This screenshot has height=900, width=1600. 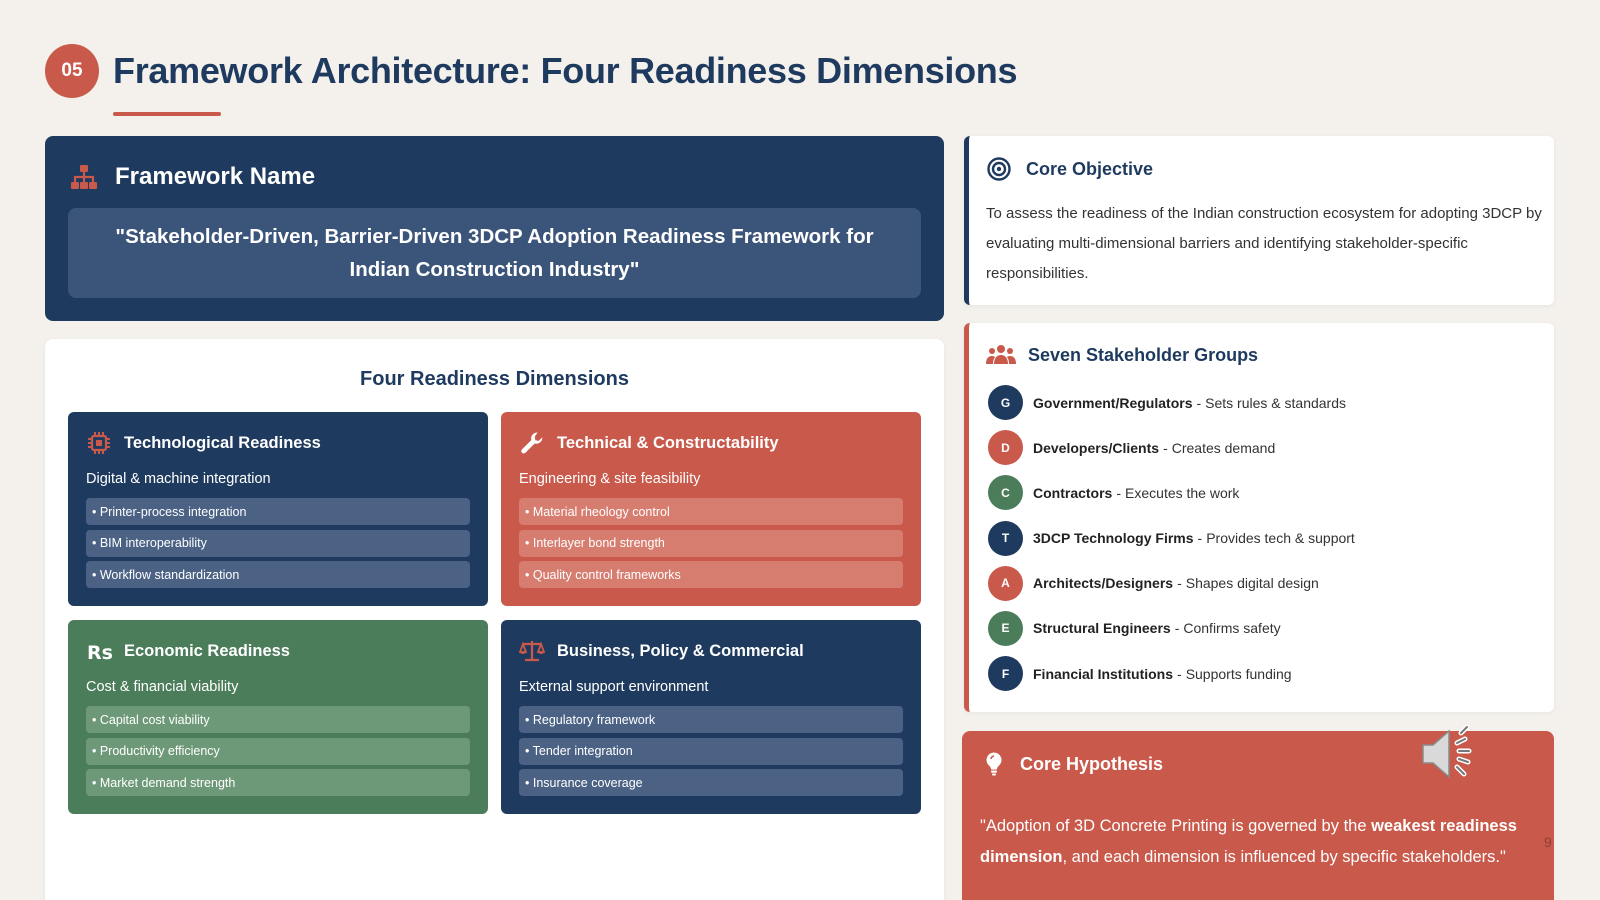 What do you see at coordinates (1113, 402) in the screenshot?
I see `stakeholder-name: Government/Regulators` at bounding box center [1113, 402].